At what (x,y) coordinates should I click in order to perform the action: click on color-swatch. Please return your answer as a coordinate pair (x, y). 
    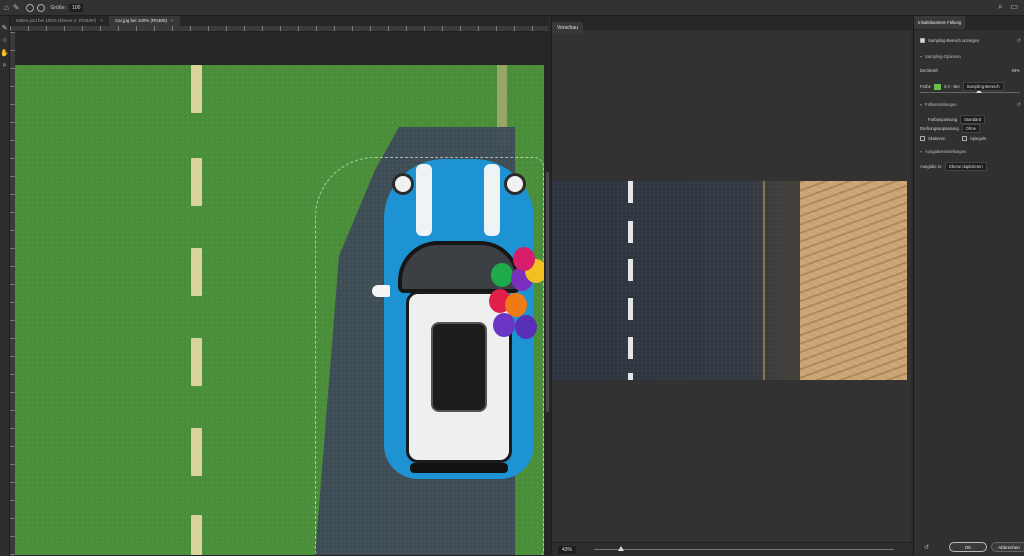
    Looking at the image, I should click on (937, 86).